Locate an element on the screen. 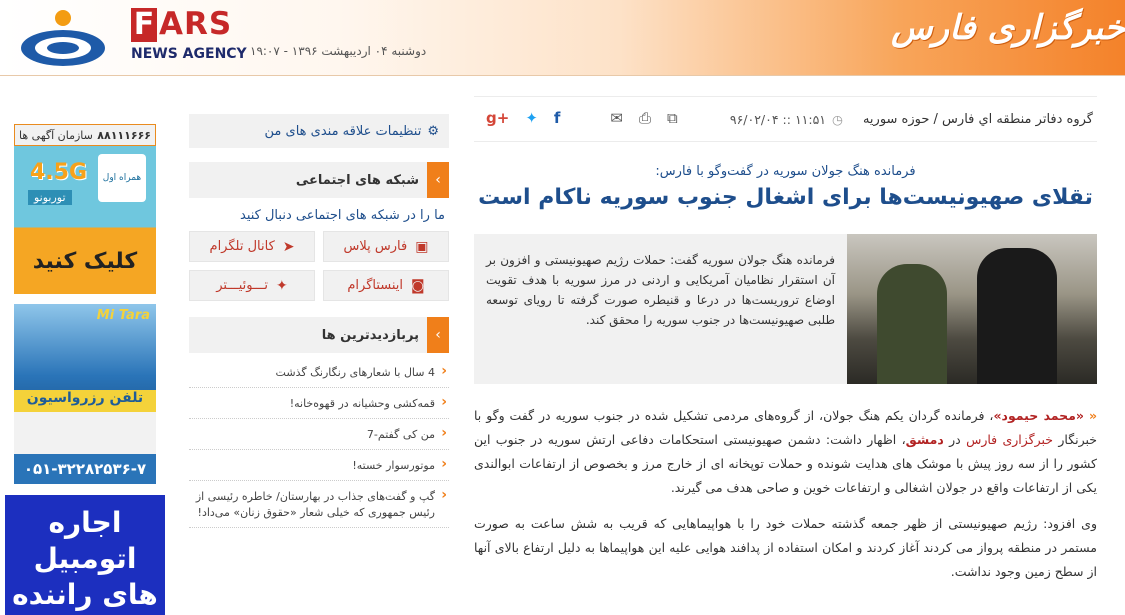 The image size is (1125, 615). ad1-org: سازمان آگهی ها is located at coordinates (56, 135).